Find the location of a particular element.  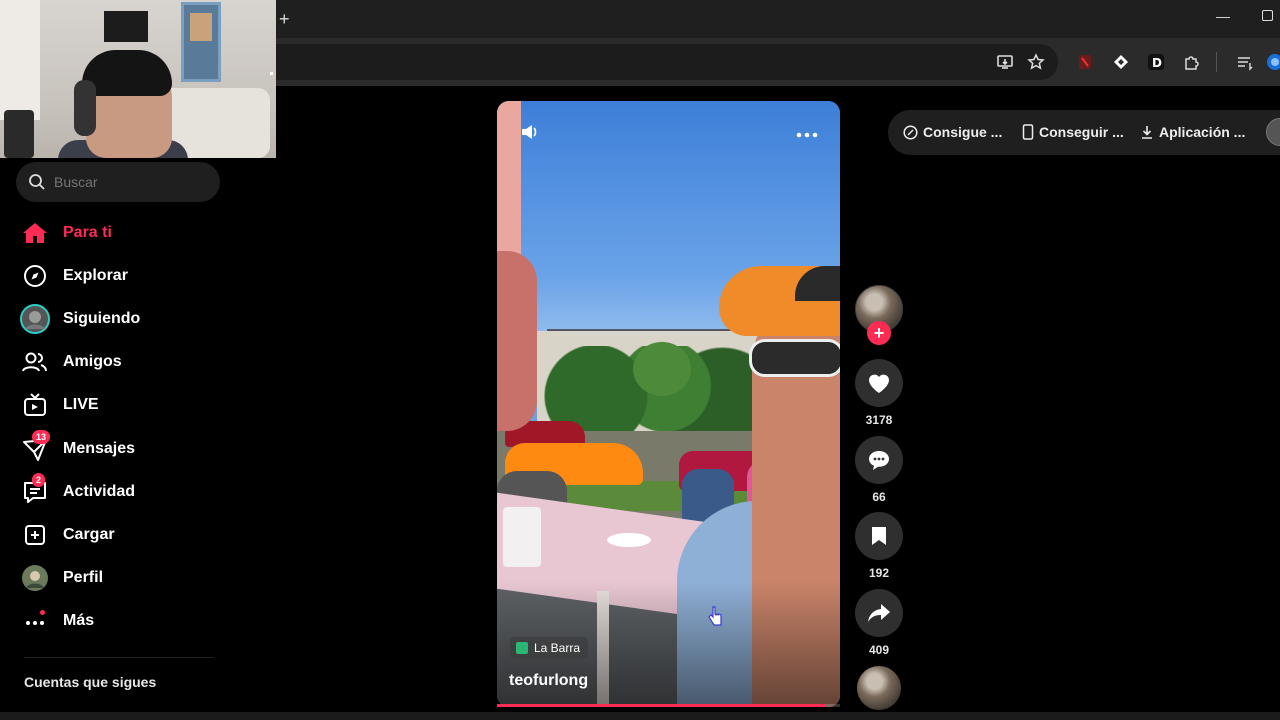

coin-icon is located at coordinates (910, 132).